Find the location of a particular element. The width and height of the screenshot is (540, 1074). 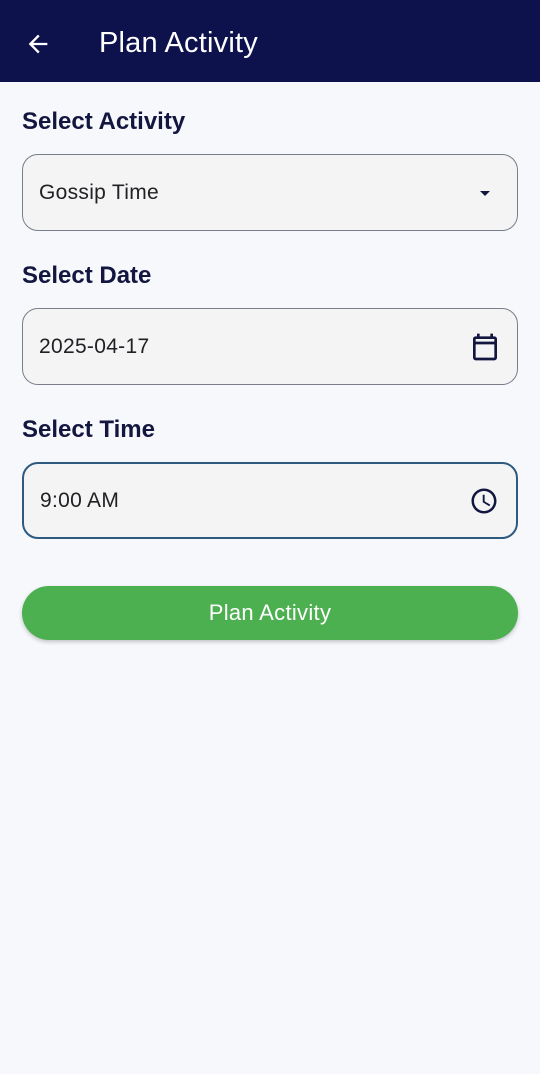

activity-dropdown: Gossip Time is located at coordinates (270, 192).